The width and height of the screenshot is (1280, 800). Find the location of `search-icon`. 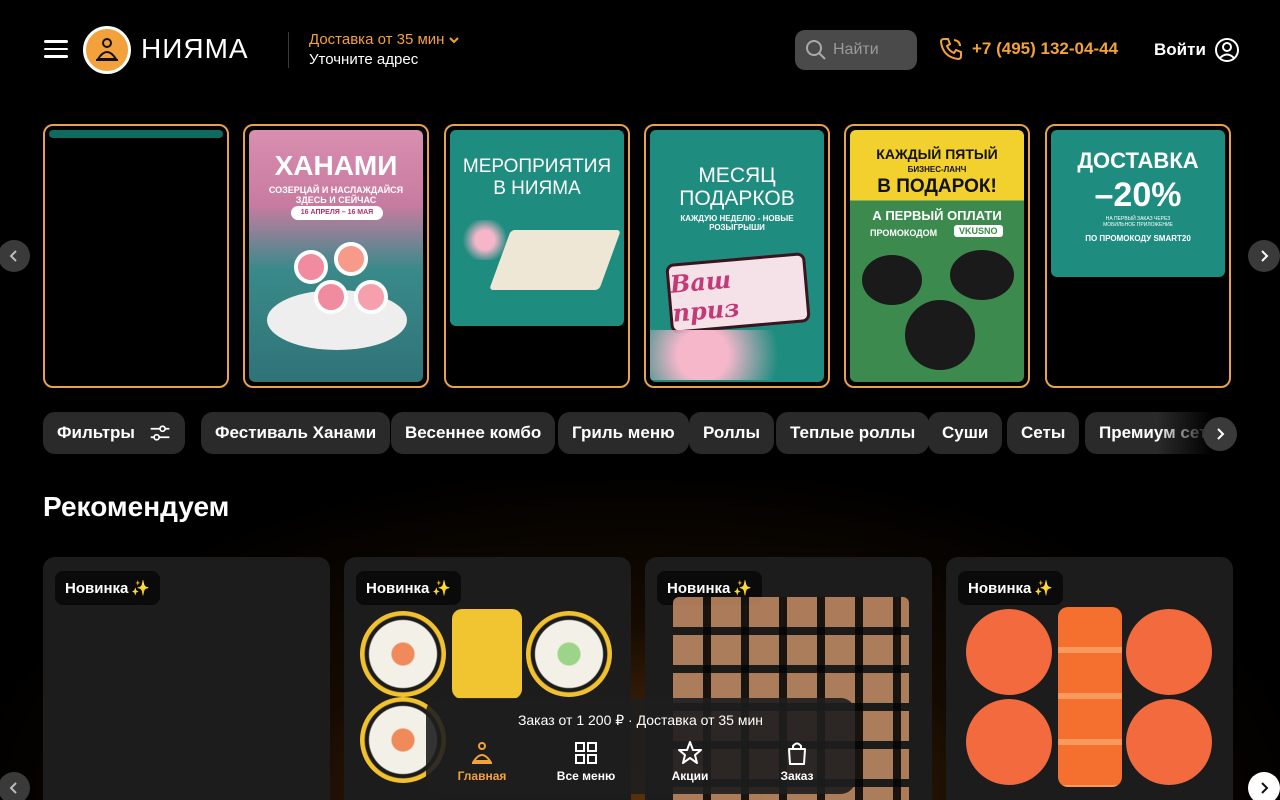

search-icon is located at coordinates (816, 50).